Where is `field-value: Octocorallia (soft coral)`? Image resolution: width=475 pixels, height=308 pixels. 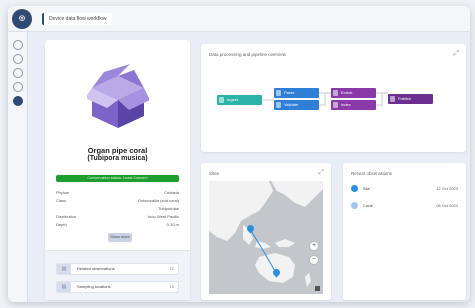 field-value: Octocorallia (soft coral) is located at coordinates (158, 200).